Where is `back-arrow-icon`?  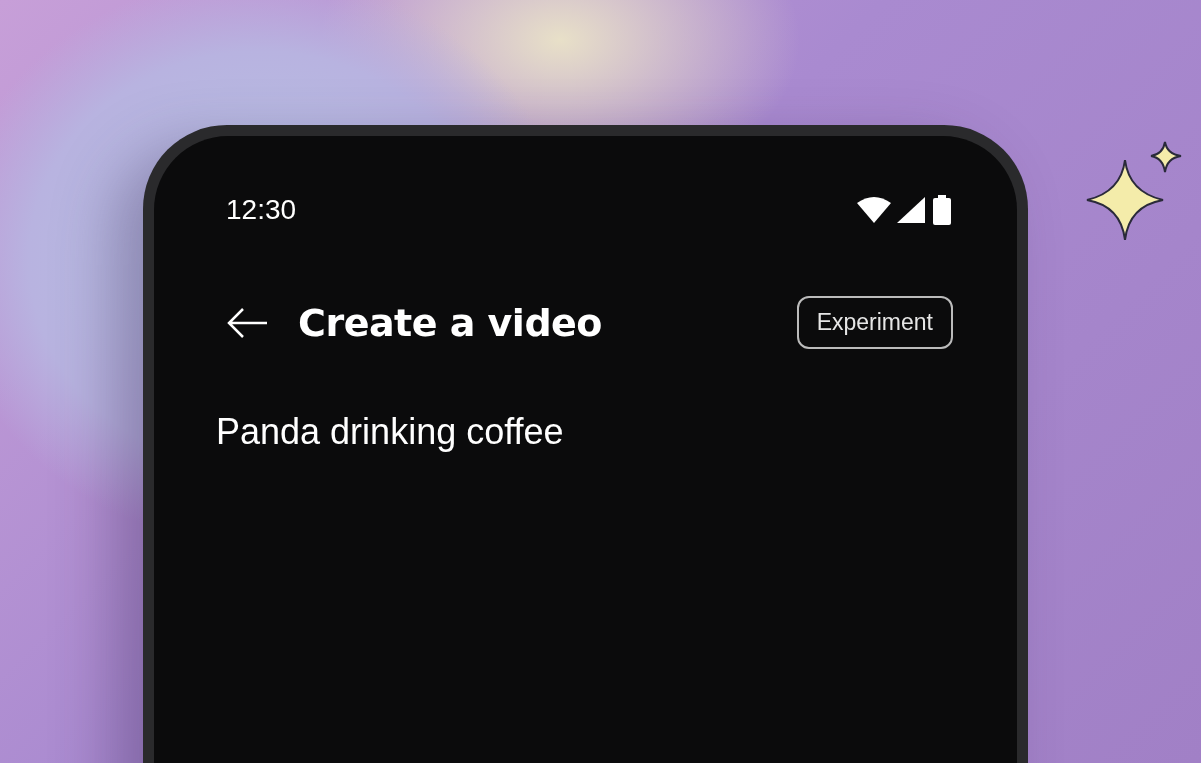
back-arrow-icon is located at coordinates (247, 322).